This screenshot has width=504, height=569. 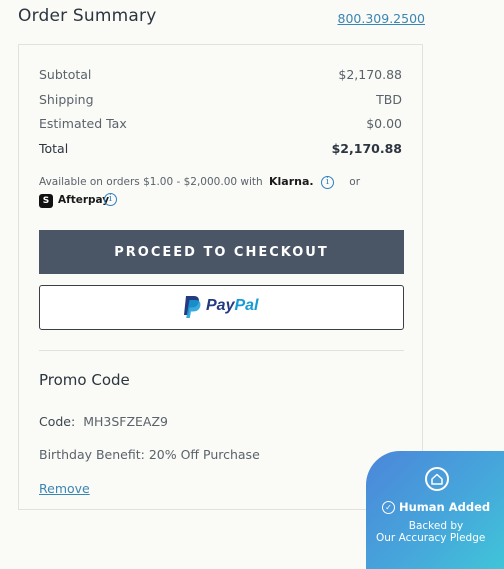 What do you see at coordinates (291, 181) in the screenshot?
I see `klarna-logo: Klarna.` at bounding box center [291, 181].